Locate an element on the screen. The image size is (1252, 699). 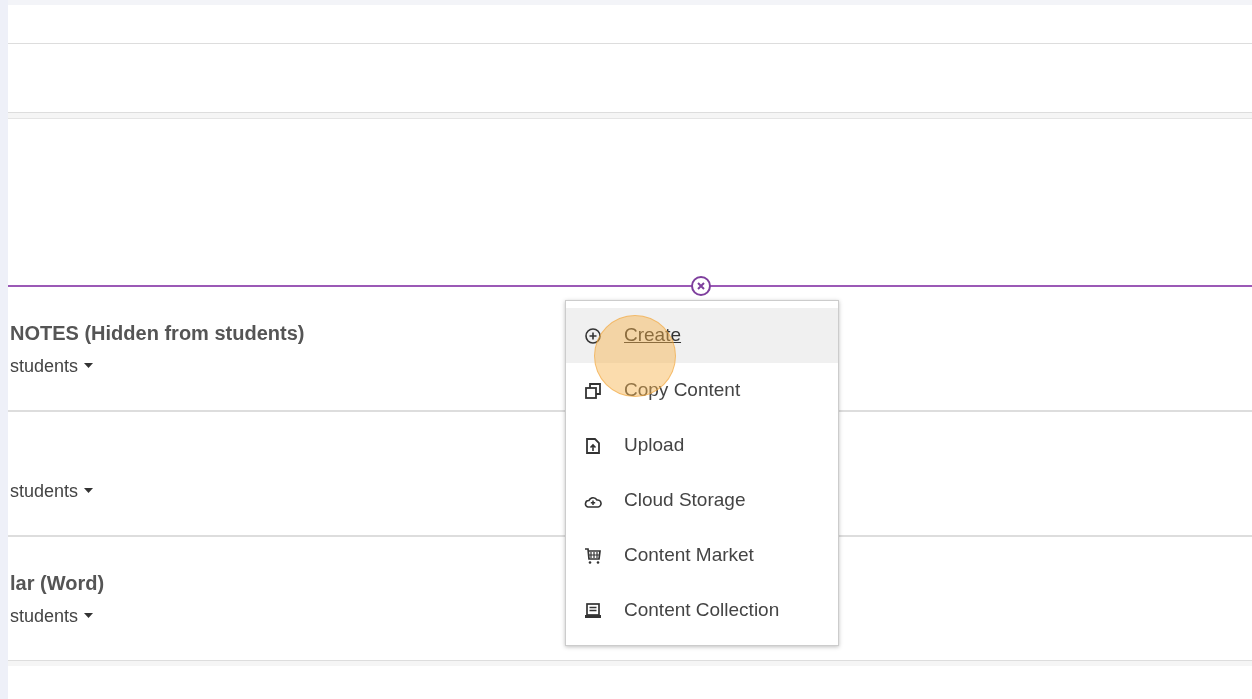
menu-item: Content Market is located at coordinates (702, 555).